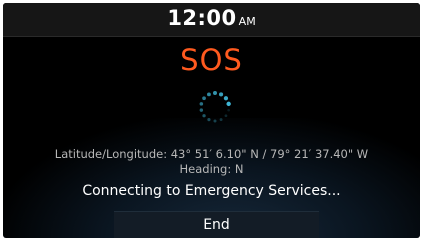 Image resolution: width=423 pixels, height=241 pixels. Describe the element at coordinates (247, 21) in the screenshot. I see `clock-ampm: AM` at that location.